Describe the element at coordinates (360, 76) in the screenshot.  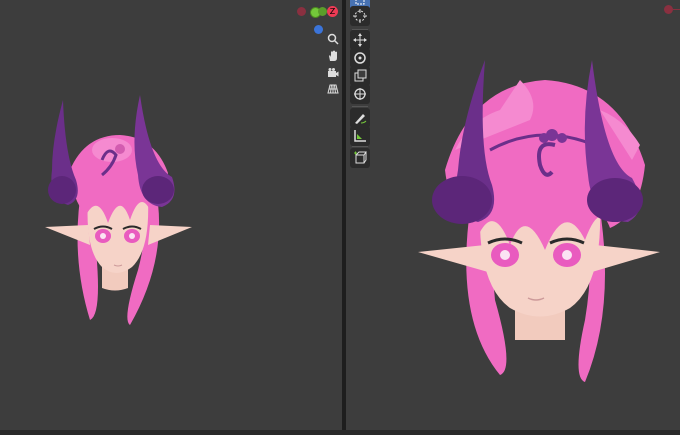
I see `scale-icon` at that location.